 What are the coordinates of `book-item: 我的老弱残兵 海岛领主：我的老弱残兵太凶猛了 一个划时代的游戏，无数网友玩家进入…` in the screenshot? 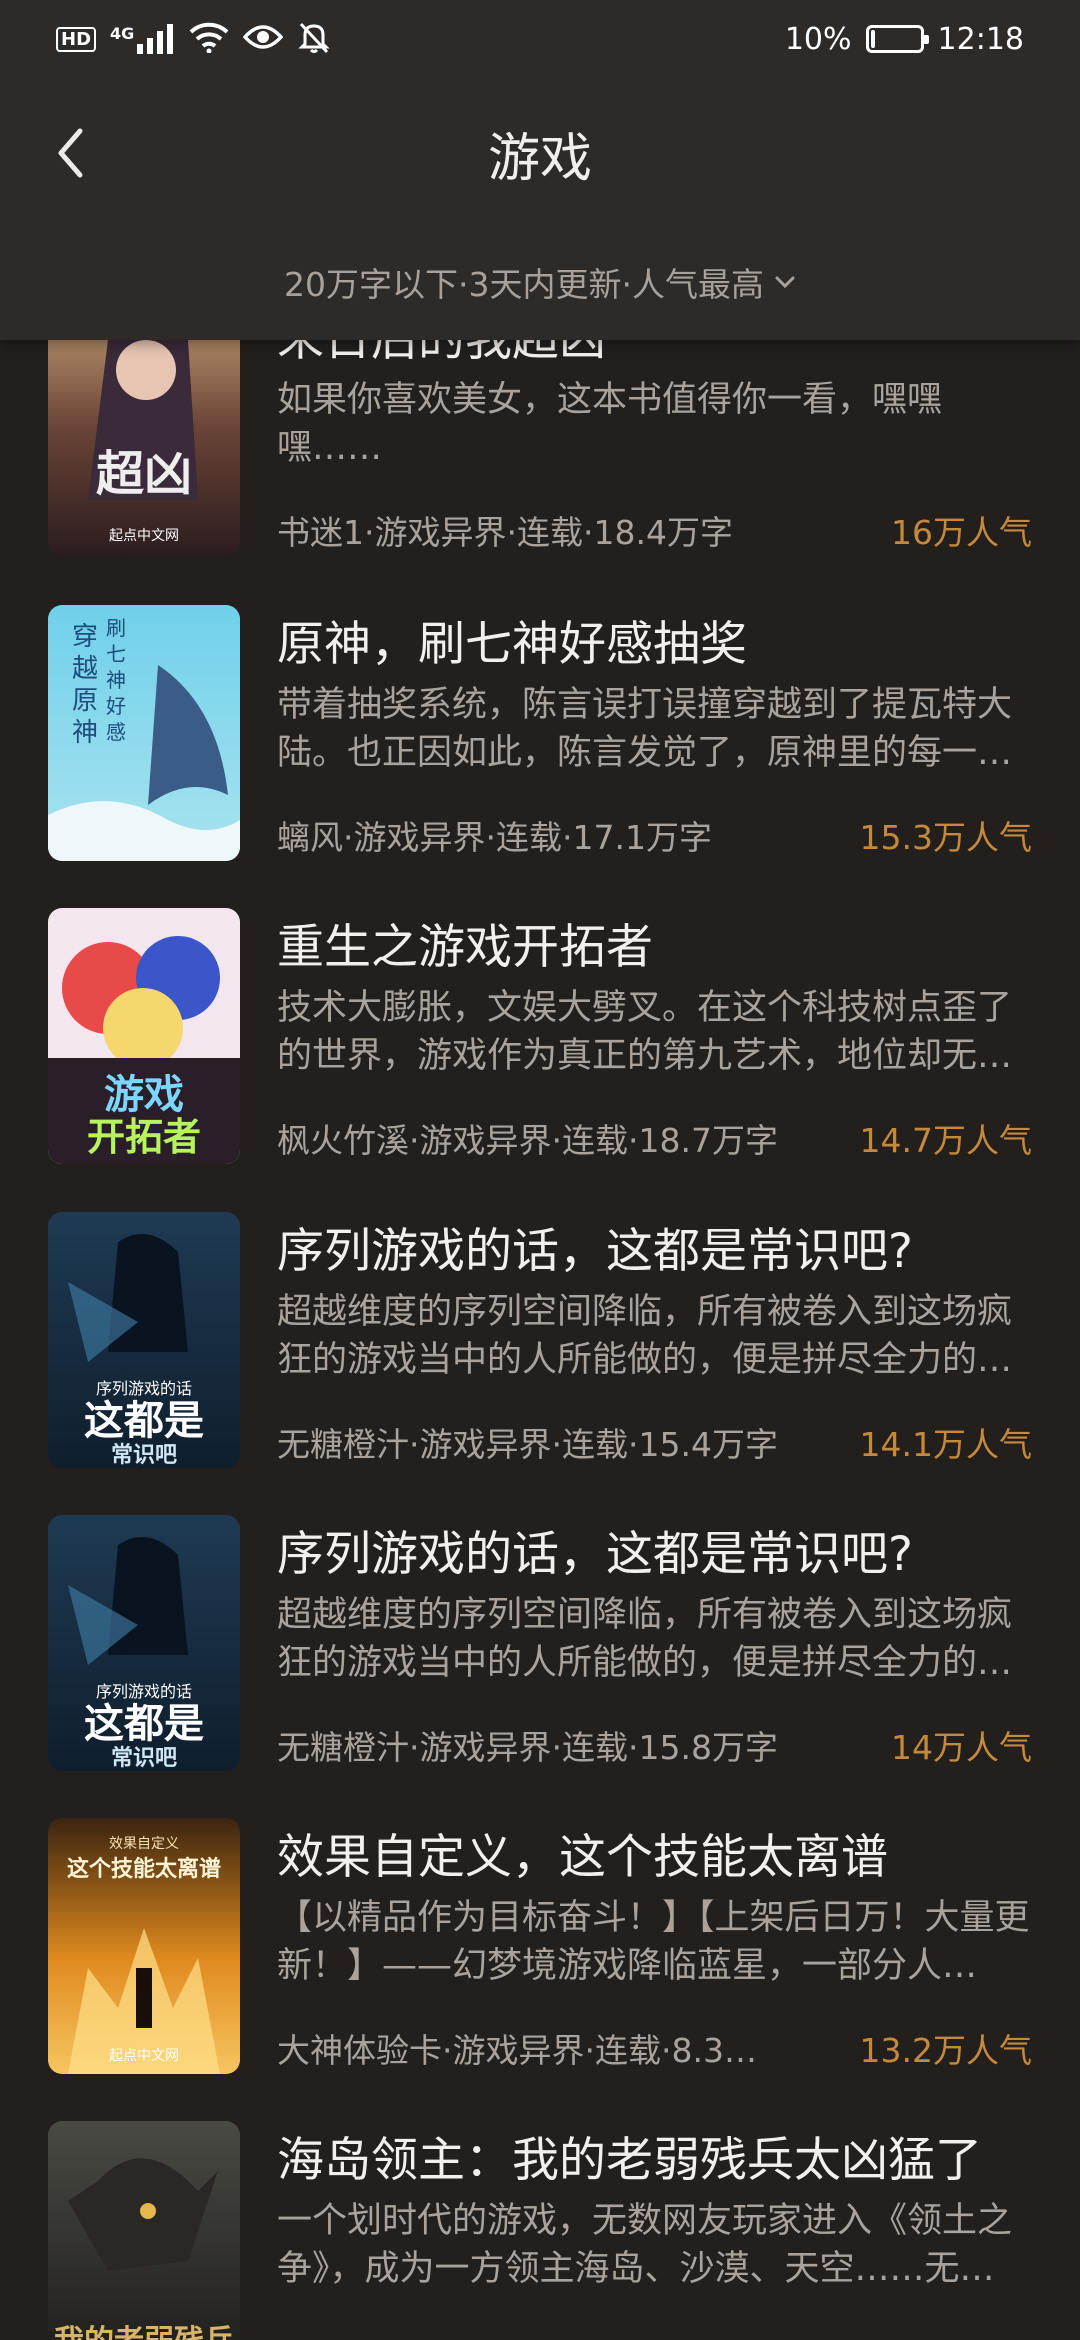 It's located at (540, 2230).